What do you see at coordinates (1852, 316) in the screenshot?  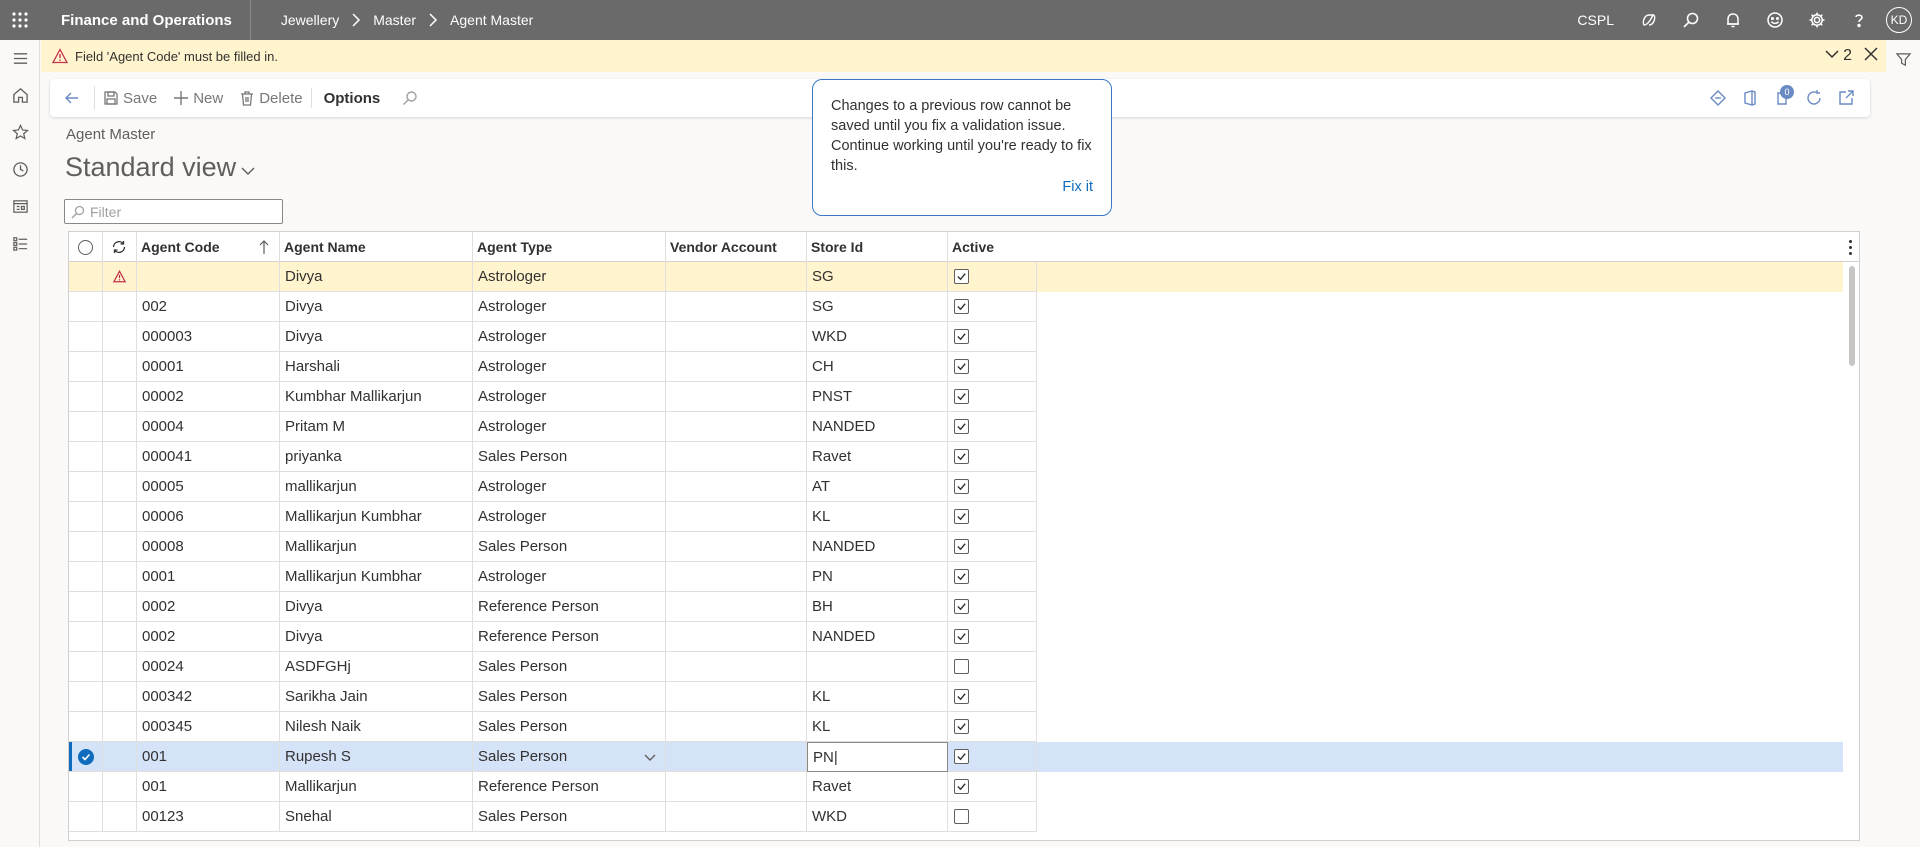 I see `scroll-thumb` at bounding box center [1852, 316].